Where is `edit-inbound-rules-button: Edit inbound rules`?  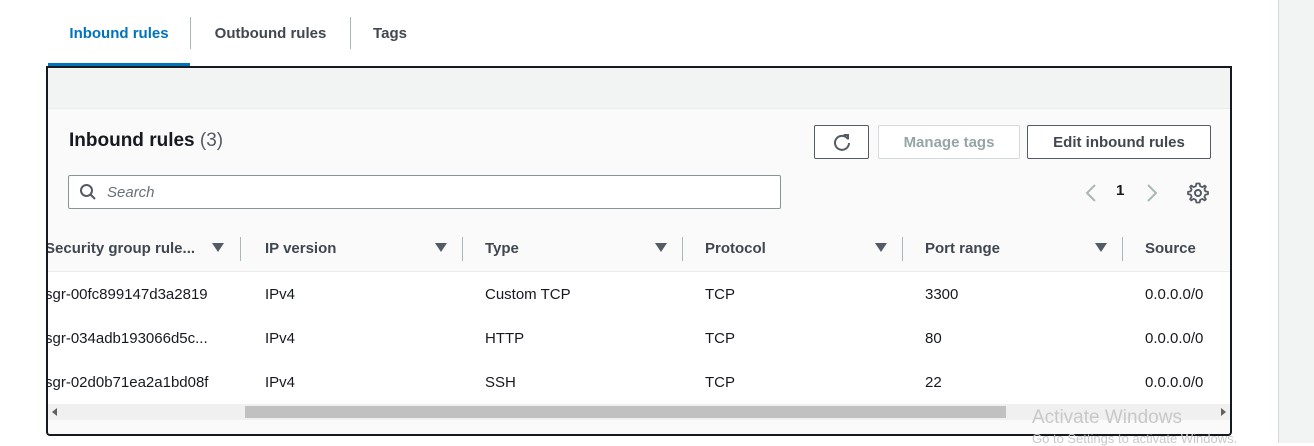
edit-inbound-rules-button: Edit inbound rules is located at coordinates (1119, 142).